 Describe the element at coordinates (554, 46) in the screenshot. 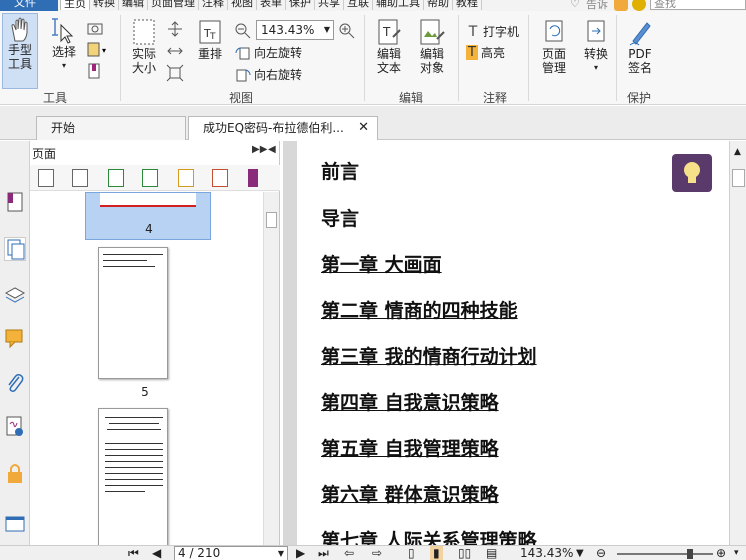

I see `page-management-button: 页面 管理` at that location.